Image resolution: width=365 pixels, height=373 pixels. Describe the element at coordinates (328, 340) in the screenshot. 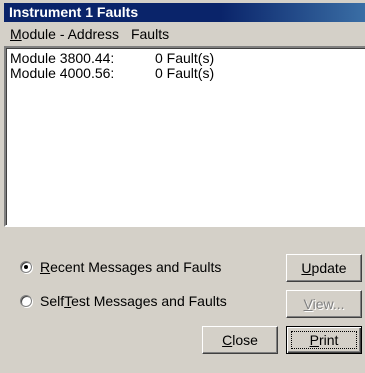

I see `print-label-rest: rint` at that location.